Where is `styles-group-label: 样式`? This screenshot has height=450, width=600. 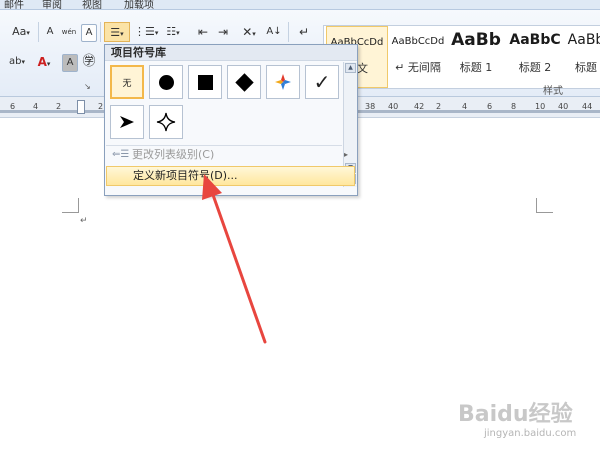 styles-group-label: 样式 is located at coordinates (553, 91).